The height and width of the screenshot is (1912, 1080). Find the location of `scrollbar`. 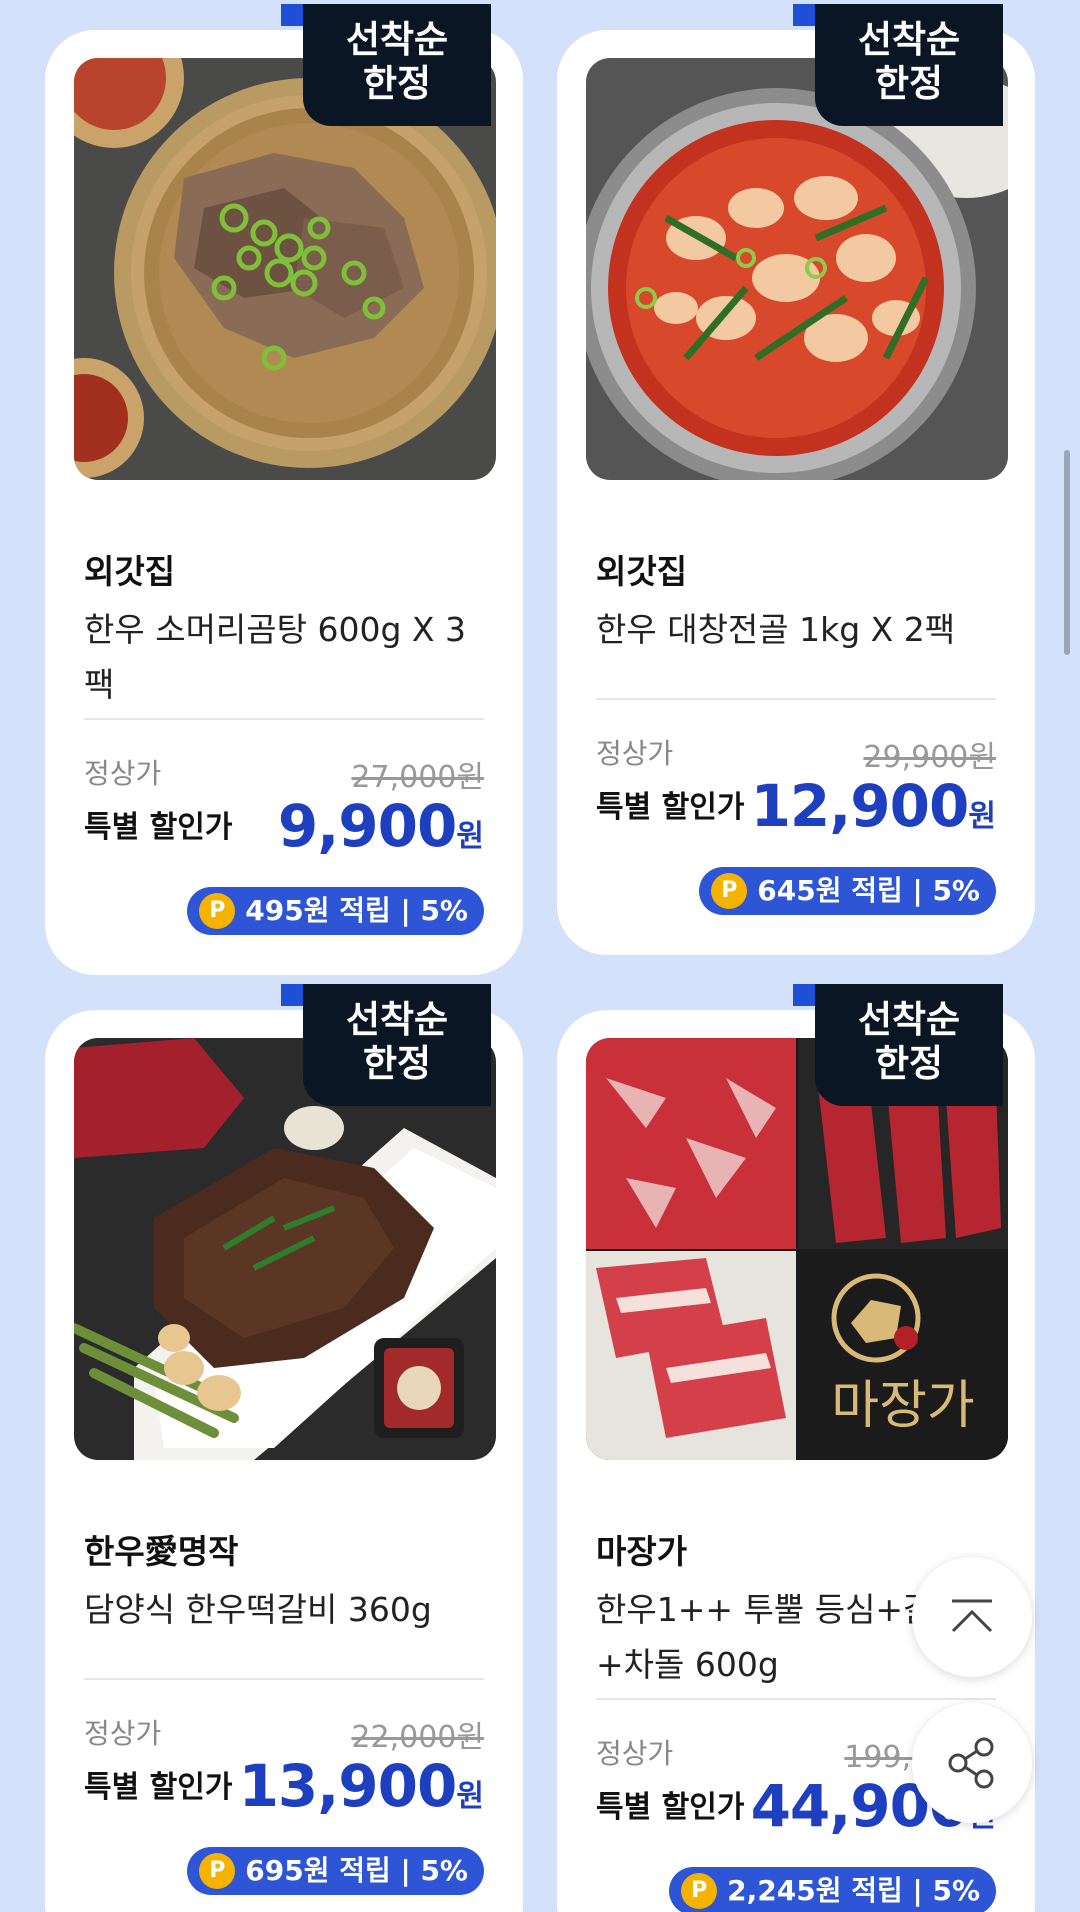

scrollbar is located at coordinates (1067, 552).